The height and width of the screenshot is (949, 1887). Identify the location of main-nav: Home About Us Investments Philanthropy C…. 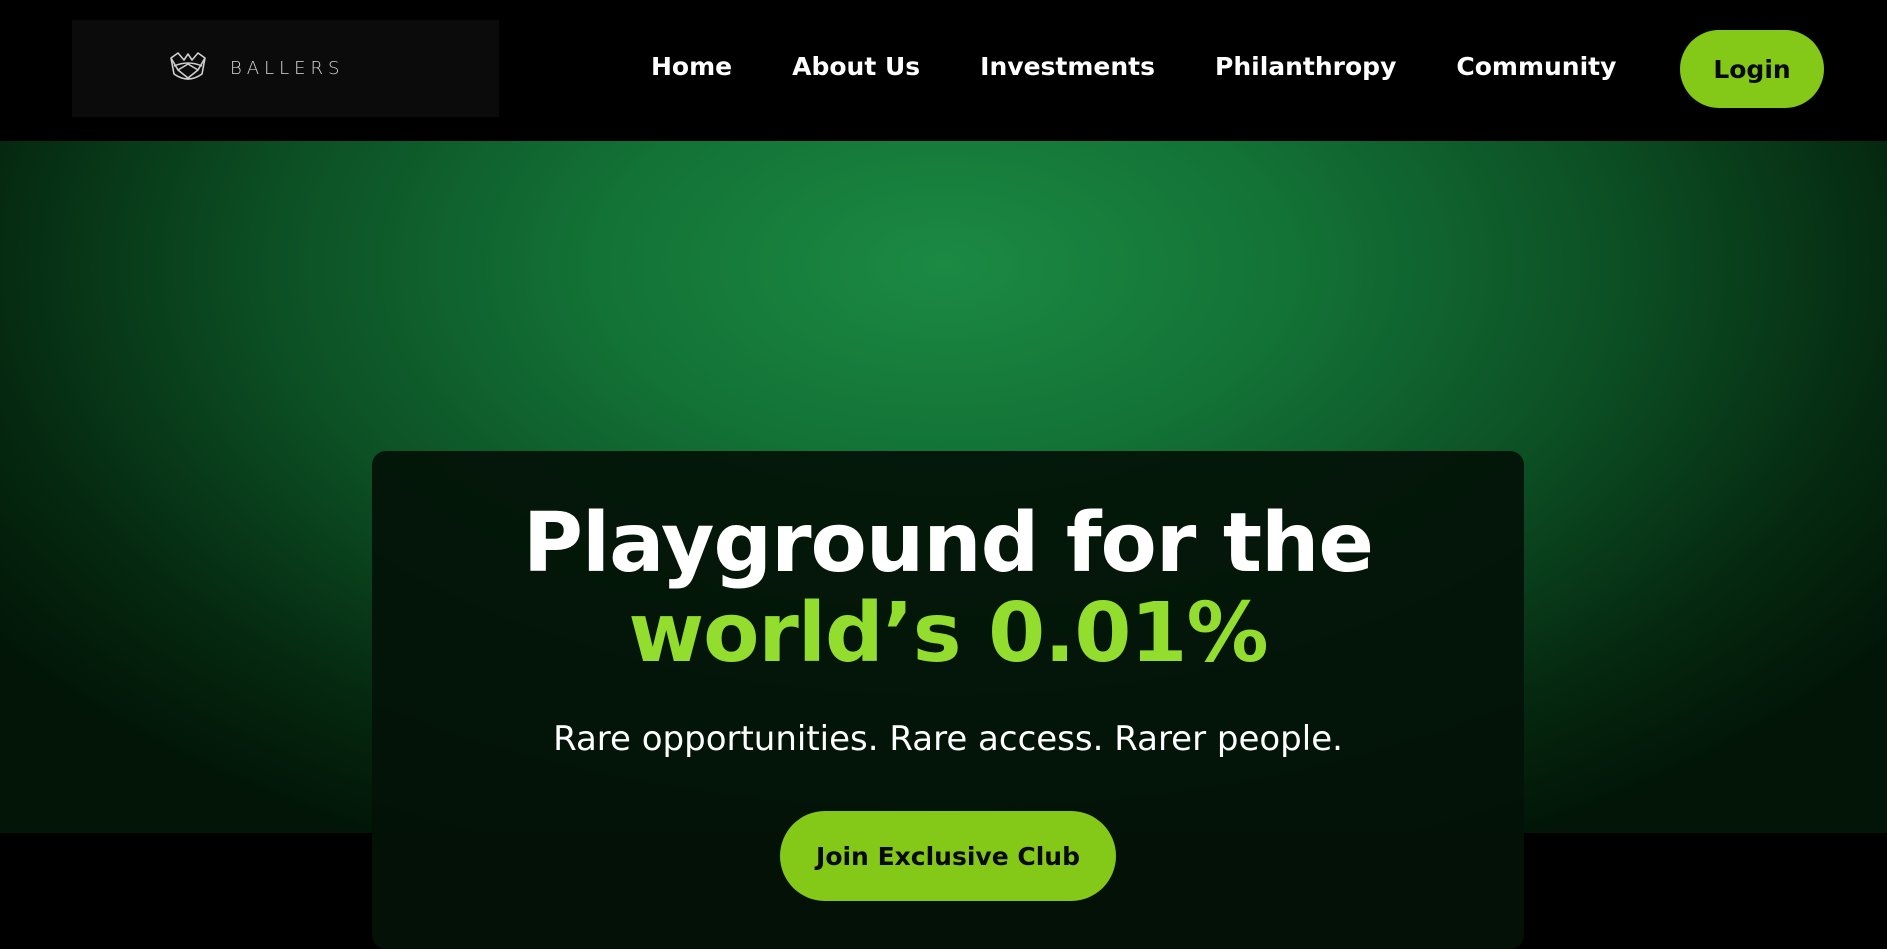
(1133, 66).